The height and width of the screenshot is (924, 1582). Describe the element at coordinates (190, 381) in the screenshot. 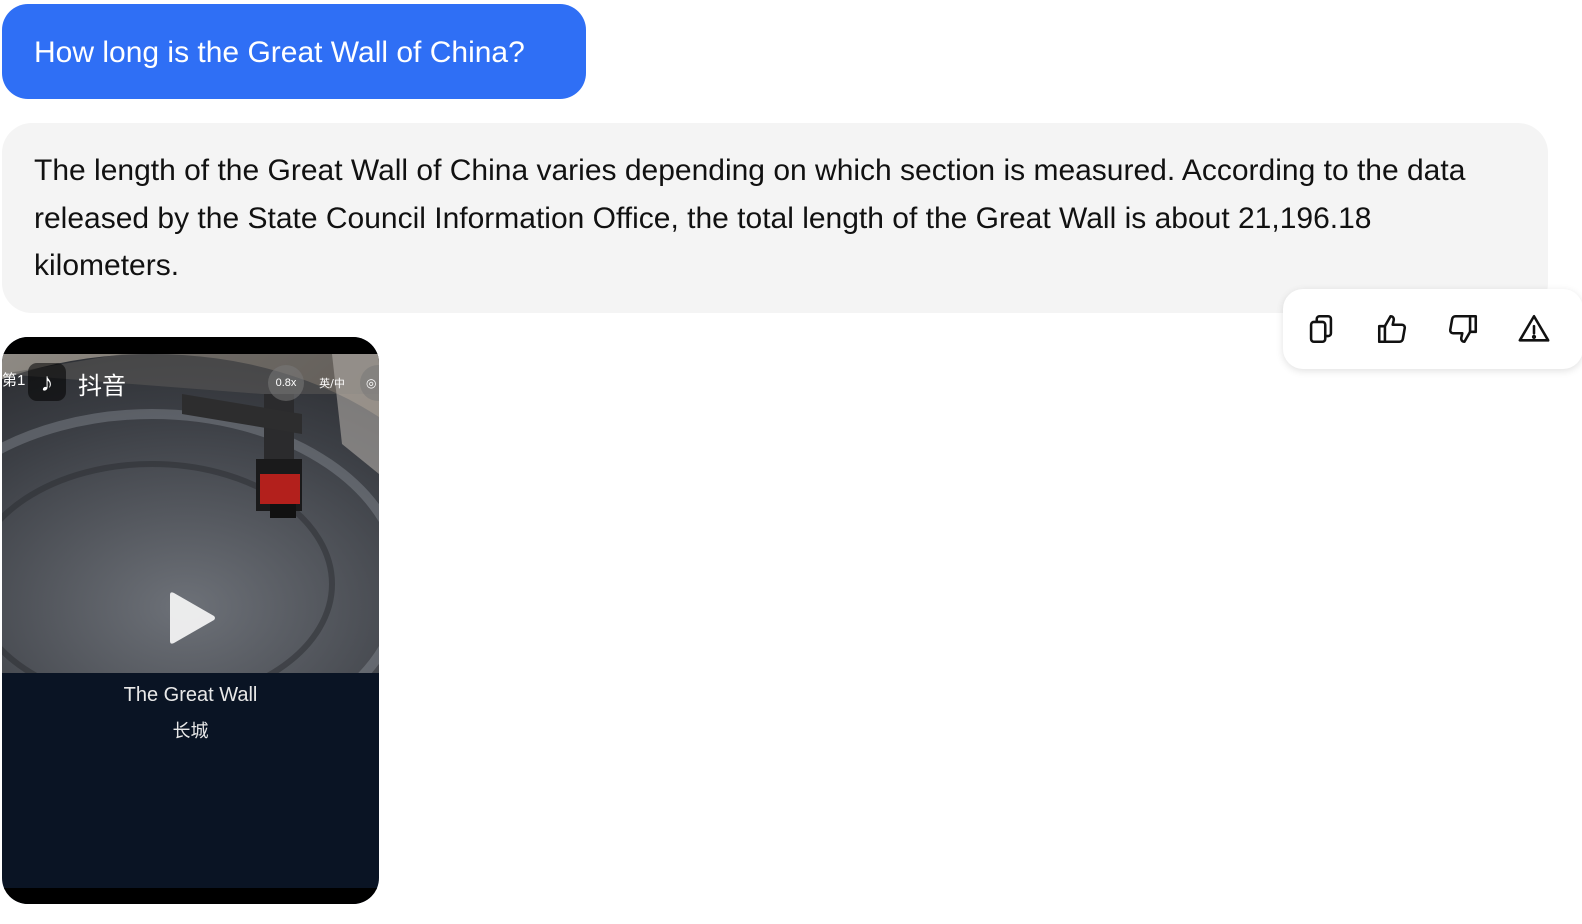

I see `video-overlay-header: 第1 ♪ 抖音 0.8x 英/中 ◎` at that location.